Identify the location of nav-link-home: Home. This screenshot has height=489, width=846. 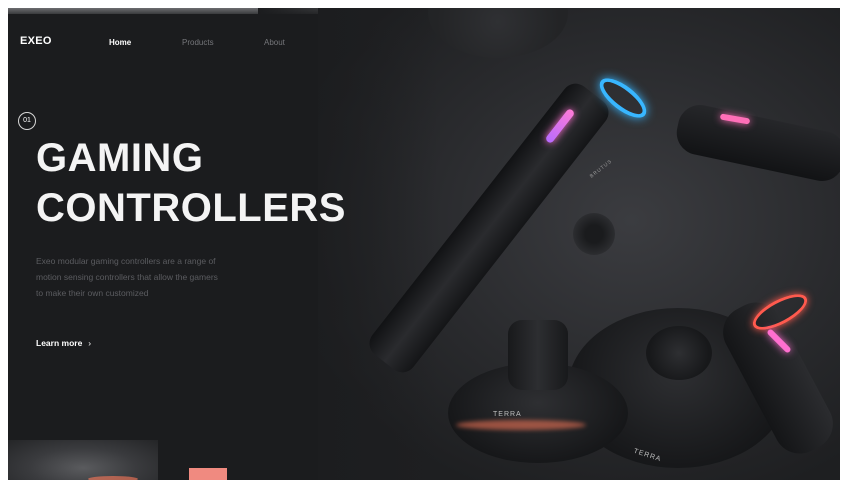
(120, 42).